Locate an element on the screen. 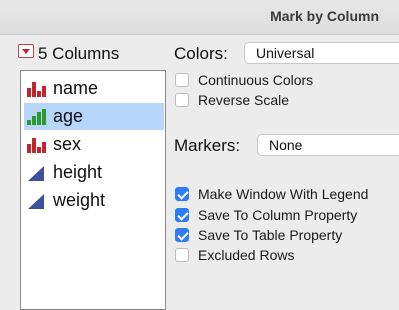 This screenshot has height=310, width=399. list-item-age: age is located at coordinates (94, 116).